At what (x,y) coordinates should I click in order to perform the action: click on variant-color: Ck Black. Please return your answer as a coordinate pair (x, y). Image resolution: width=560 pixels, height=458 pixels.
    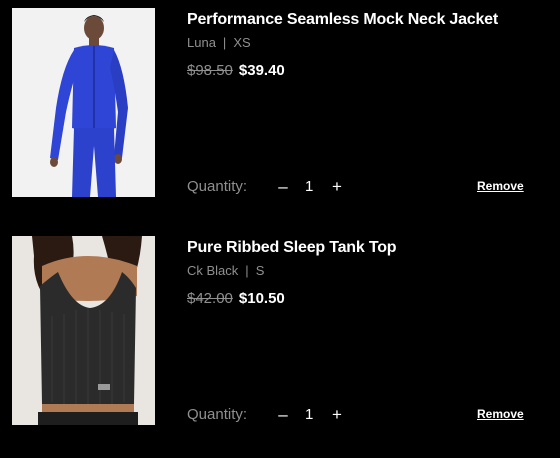
    Looking at the image, I should click on (213, 270).